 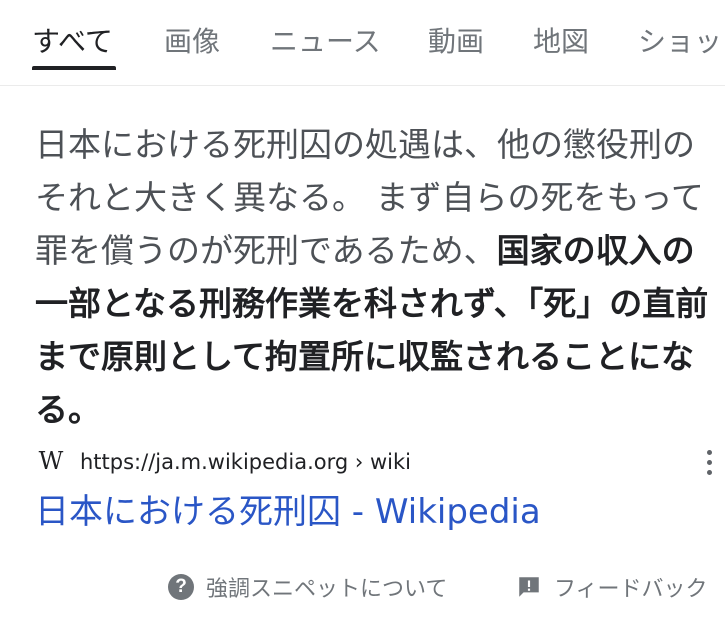 I want to click on tab-all: すべて, so click(x=72, y=42).